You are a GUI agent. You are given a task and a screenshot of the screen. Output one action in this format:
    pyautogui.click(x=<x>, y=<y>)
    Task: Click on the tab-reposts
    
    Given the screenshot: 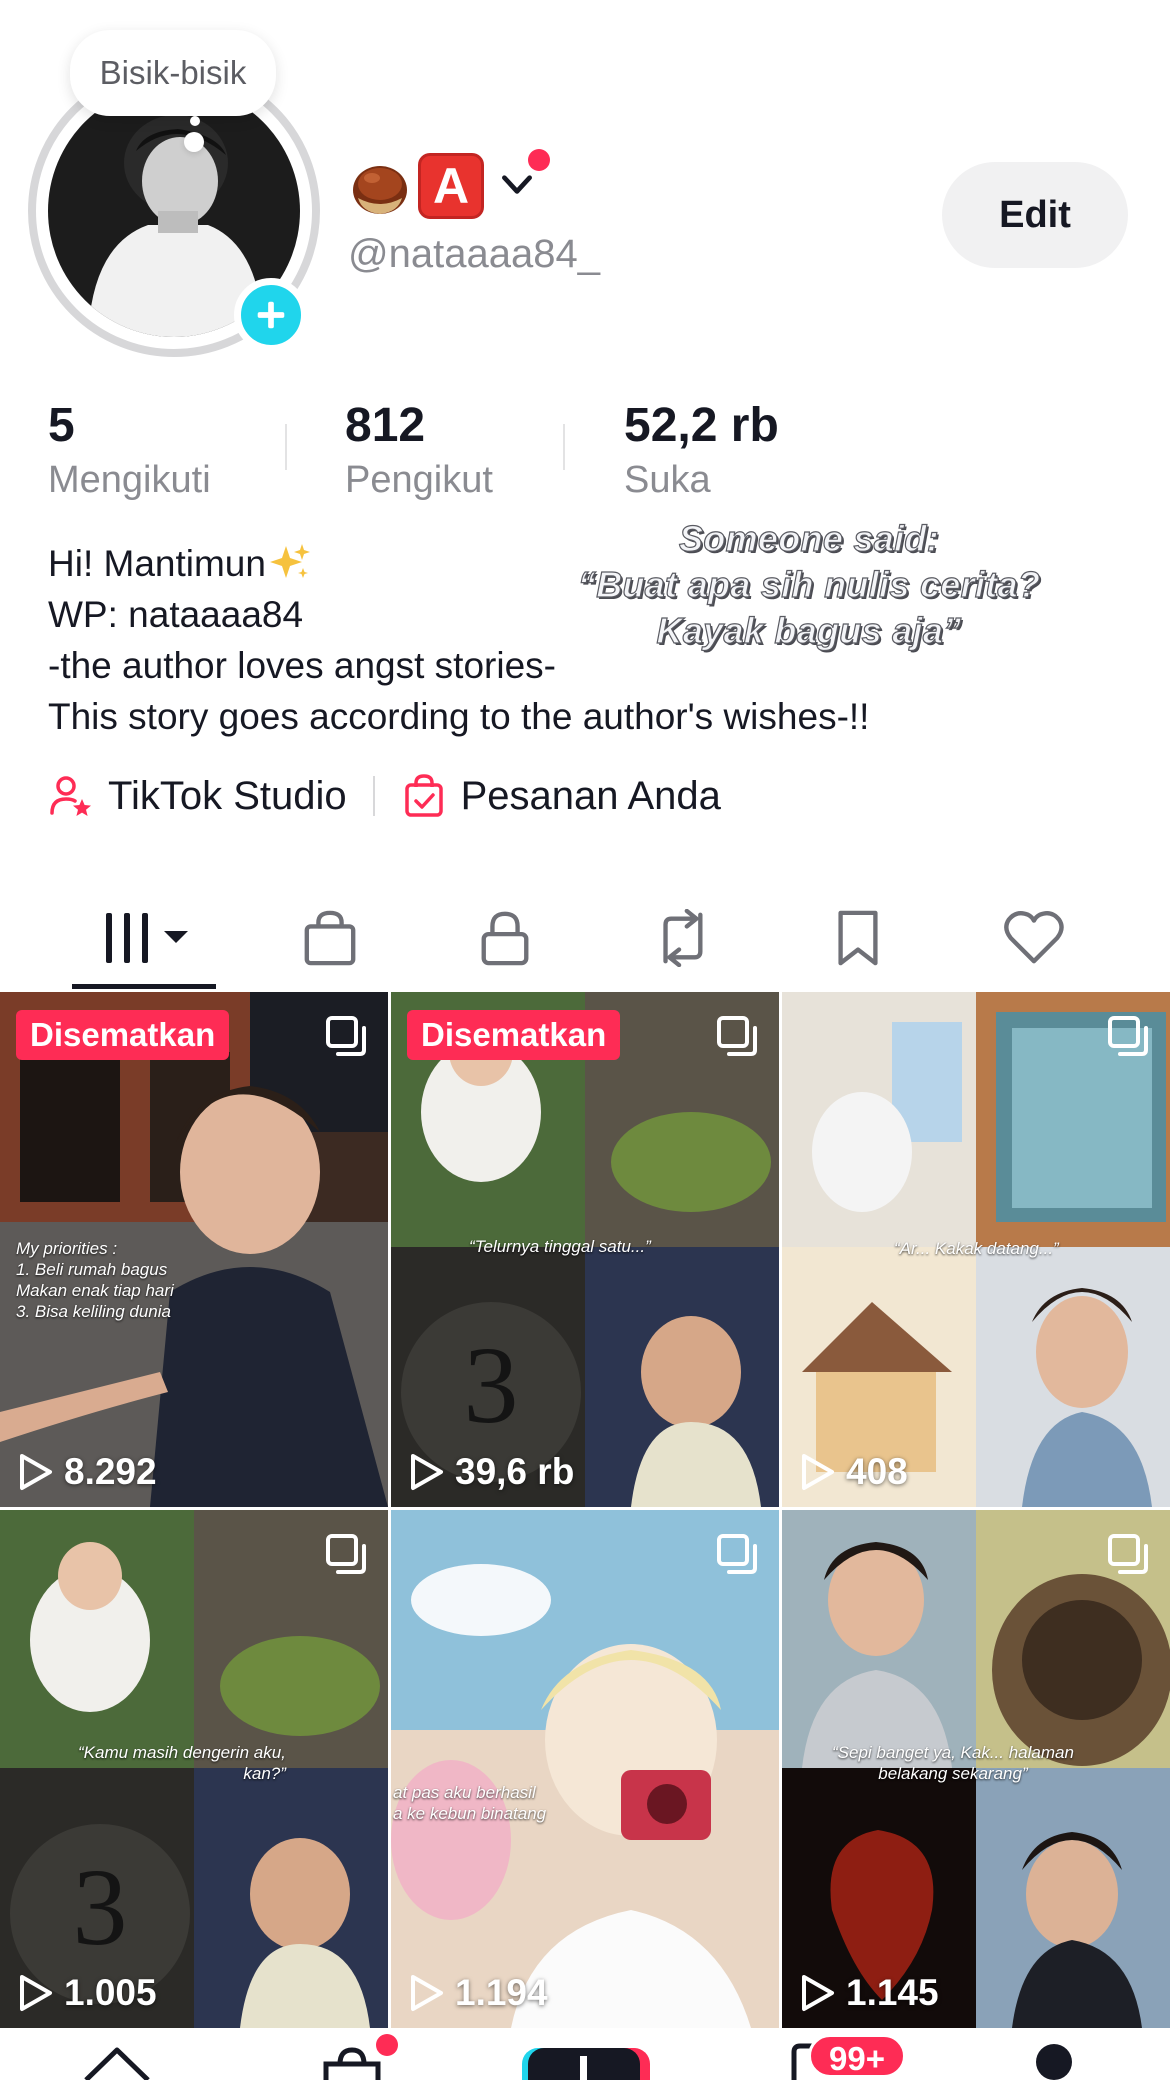 What is the action you would take?
    pyautogui.click(x=683, y=938)
    